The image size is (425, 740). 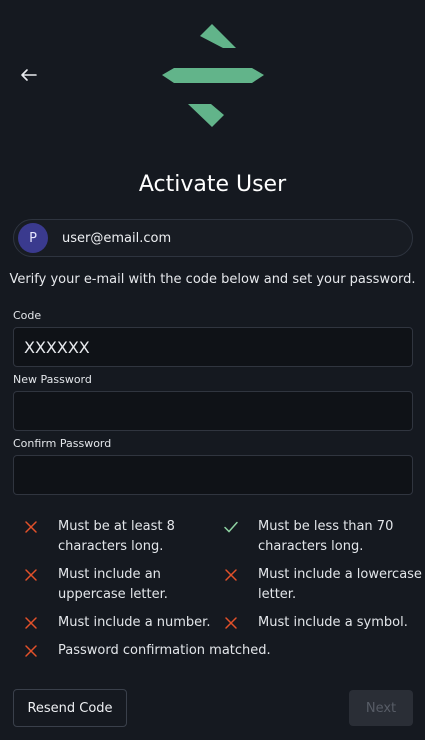 What do you see at coordinates (326, 536) in the screenshot?
I see `requirement-text: Must be less than 70 characters long.` at bounding box center [326, 536].